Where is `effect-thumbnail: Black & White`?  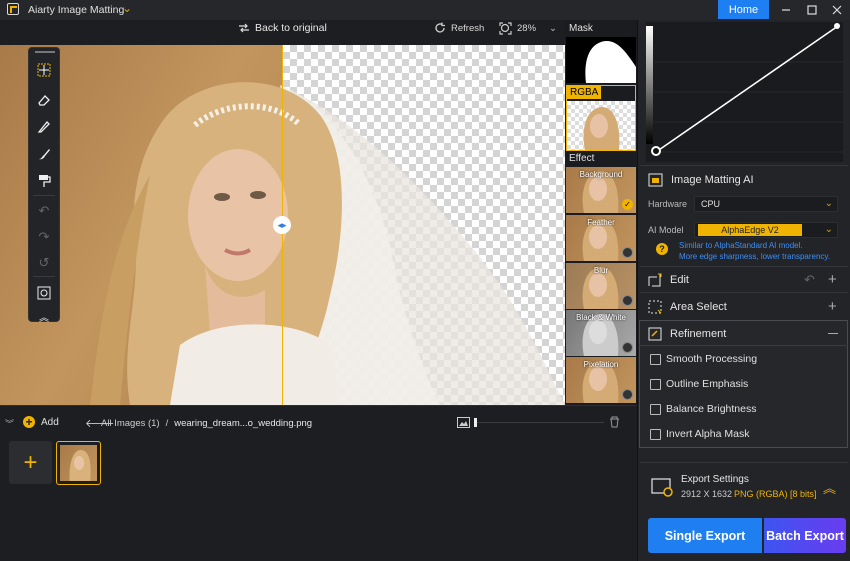
effect-thumbnail: Black & White is located at coordinates (601, 333).